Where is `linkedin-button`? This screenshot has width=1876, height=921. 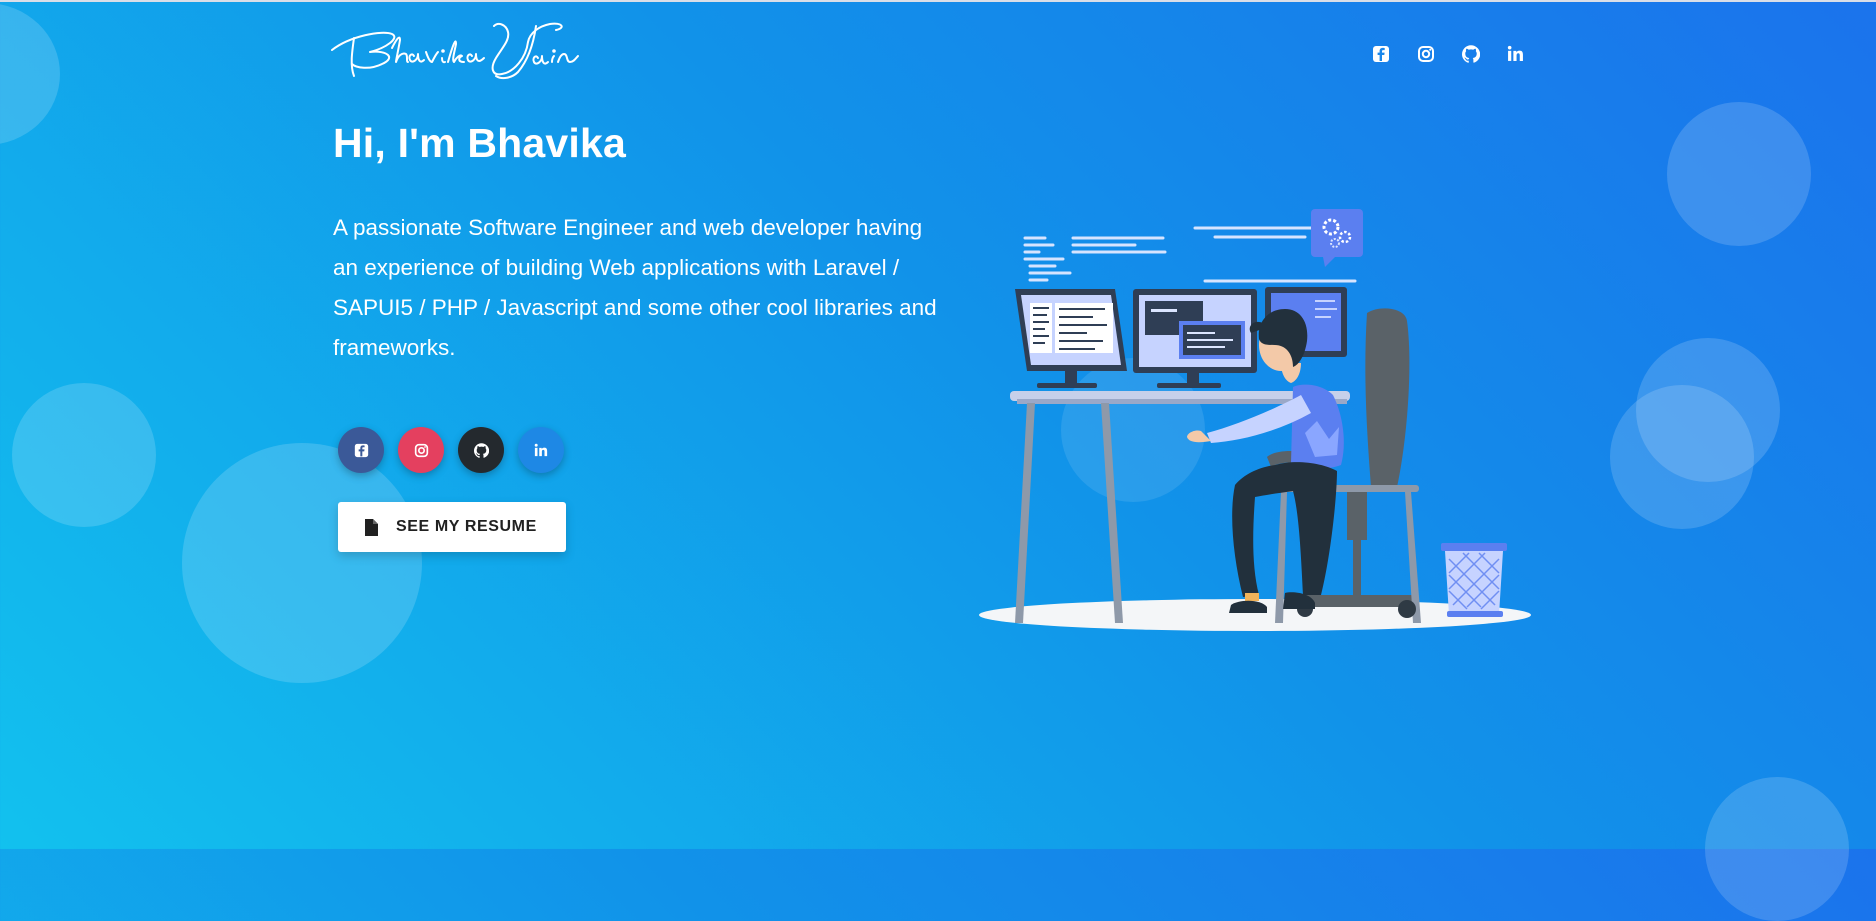
linkedin-button is located at coordinates (541, 450).